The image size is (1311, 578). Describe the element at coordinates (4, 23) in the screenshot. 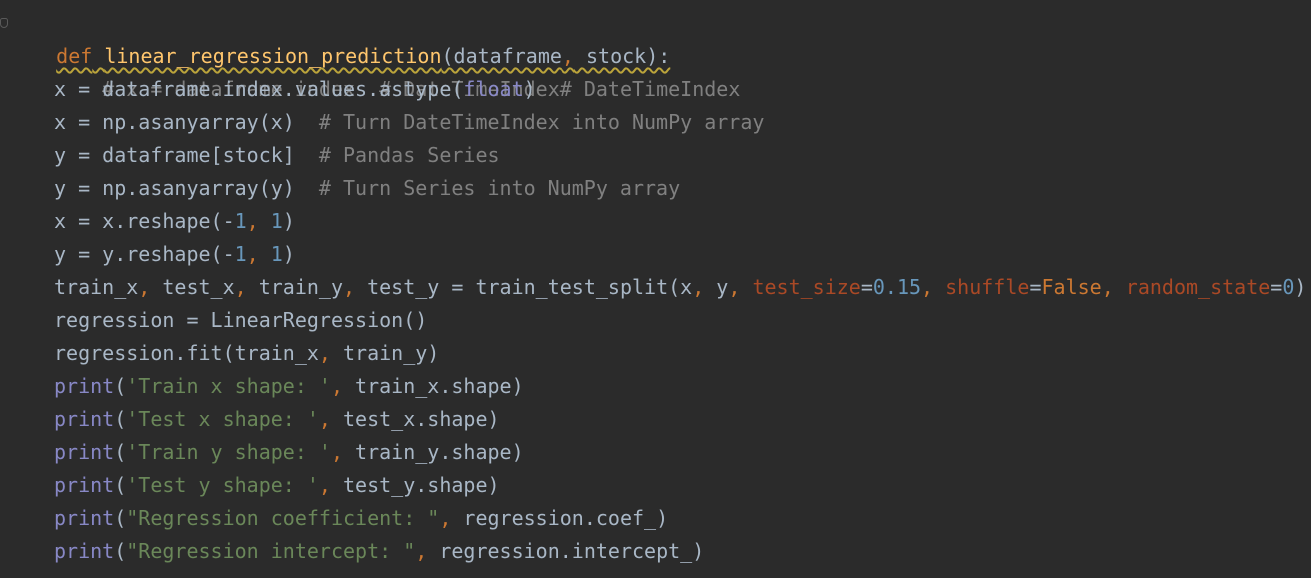

I see `fold-marker-icon` at that location.